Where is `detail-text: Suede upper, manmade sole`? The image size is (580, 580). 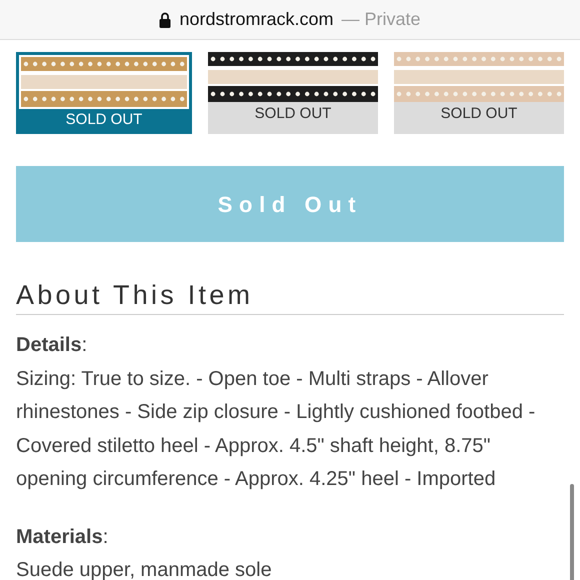
detail-text: Suede upper, manmade sole is located at coordinates (144, 569).